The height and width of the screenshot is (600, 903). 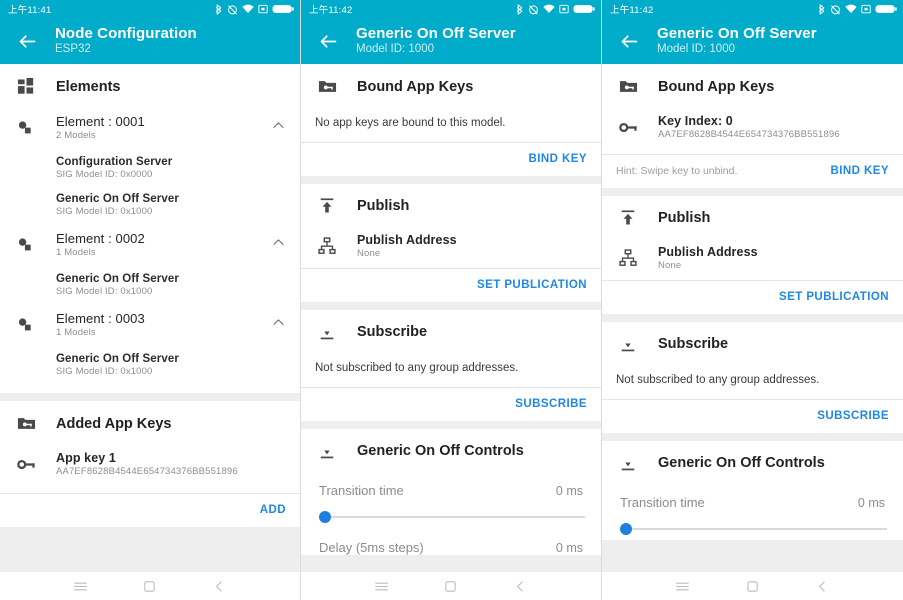 What do you see at coordinates (114, 423) in the screenshot?
I see `app-keys-title: Added App Keys` at bounding box center [114, 423].